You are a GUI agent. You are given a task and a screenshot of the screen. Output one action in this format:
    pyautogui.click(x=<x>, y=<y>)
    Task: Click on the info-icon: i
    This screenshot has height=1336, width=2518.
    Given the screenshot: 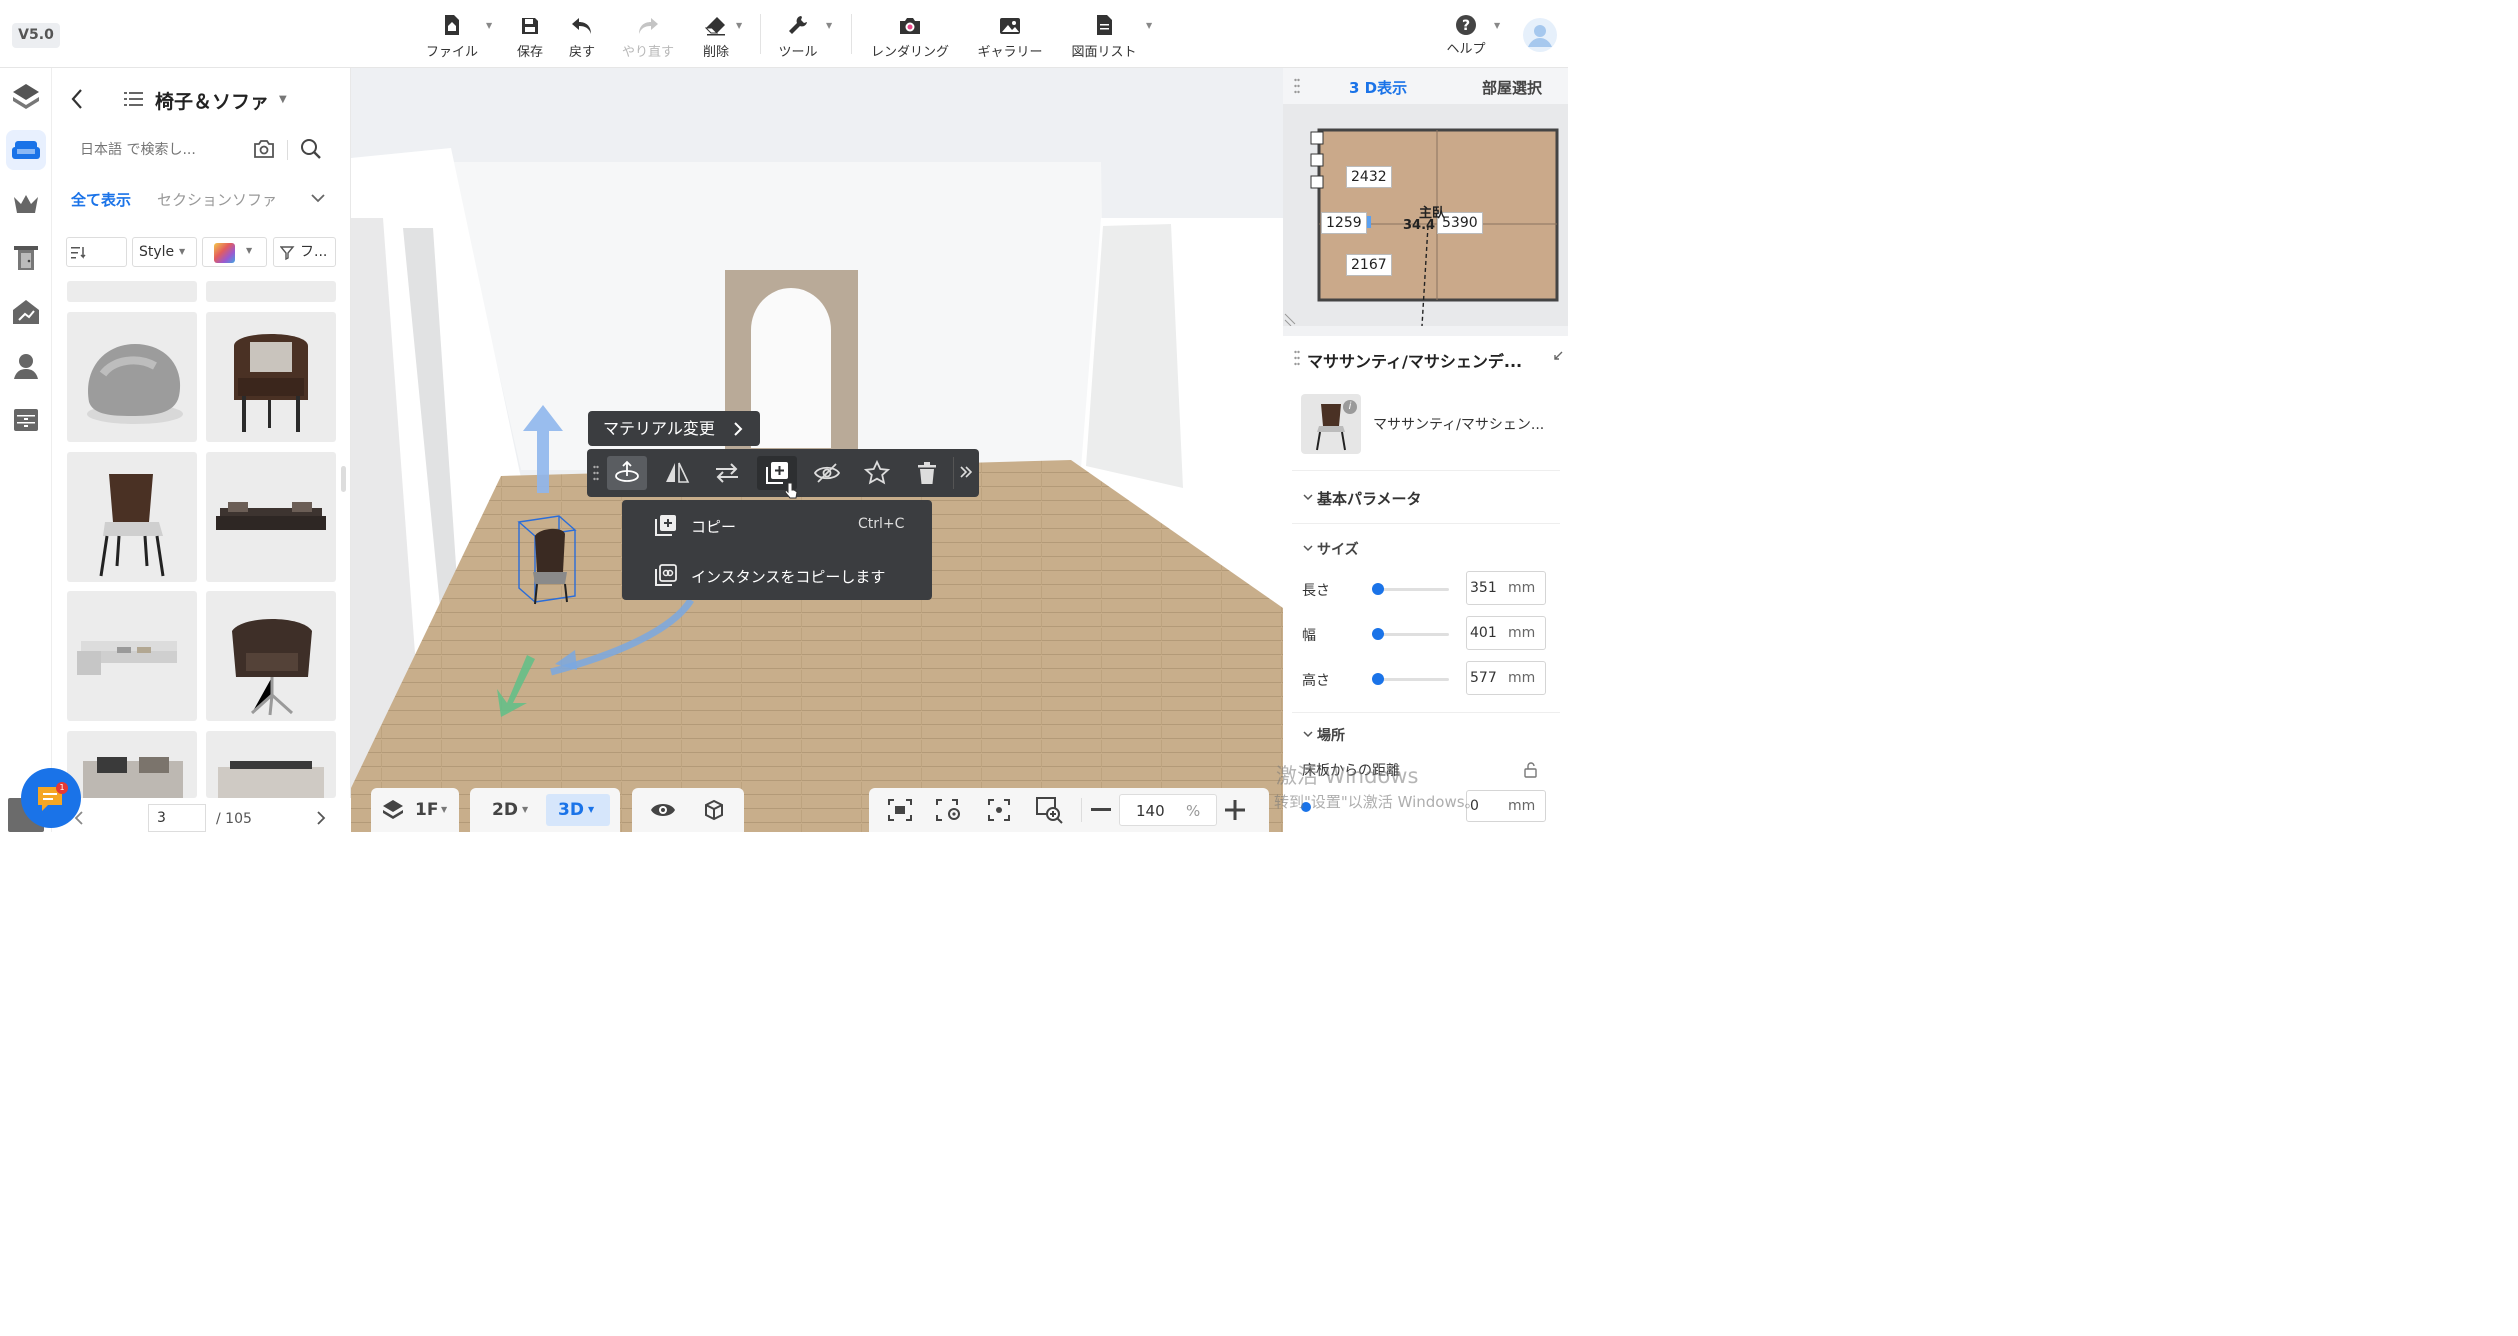 What is the action you would take?
    pyautogui.click(x=1350, y=407)
    